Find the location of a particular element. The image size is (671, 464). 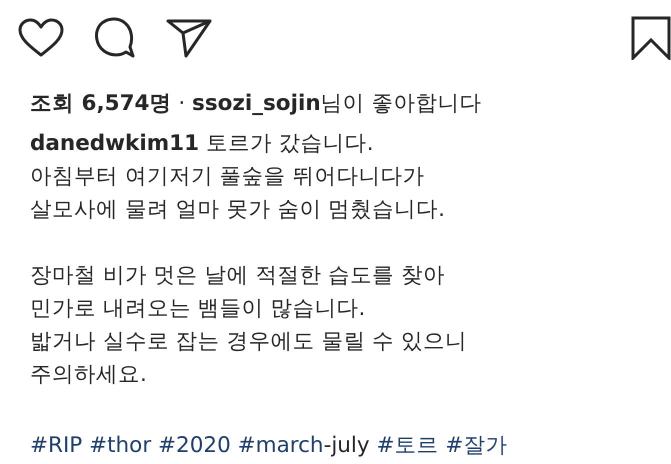

caption-text: danedwkim11 토르가 갔습니다. 아침부터 여기저기 풀숲을 뛰어다니다가 살모사에 물려 얼마 못가 숨이 멈췄습니다. is located at coordinates (238, 177).